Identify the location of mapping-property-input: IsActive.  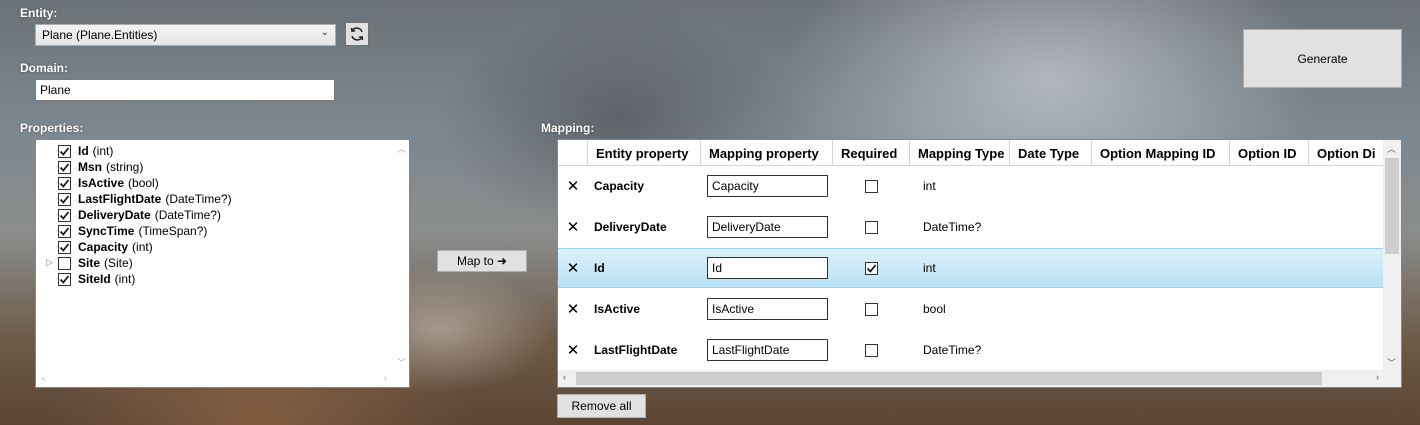
(767, 309).